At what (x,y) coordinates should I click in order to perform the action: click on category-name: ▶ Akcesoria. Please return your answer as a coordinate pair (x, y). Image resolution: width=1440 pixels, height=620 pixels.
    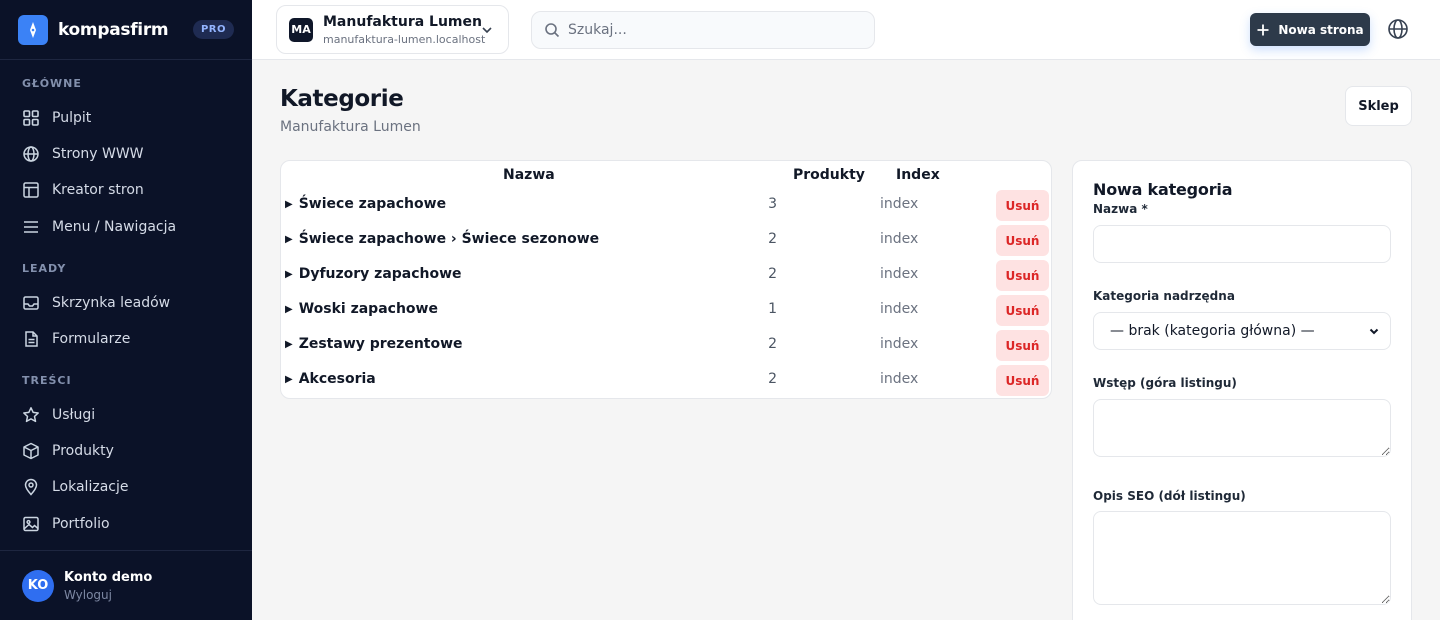
    Looking at the image, I should click on (330, 379).